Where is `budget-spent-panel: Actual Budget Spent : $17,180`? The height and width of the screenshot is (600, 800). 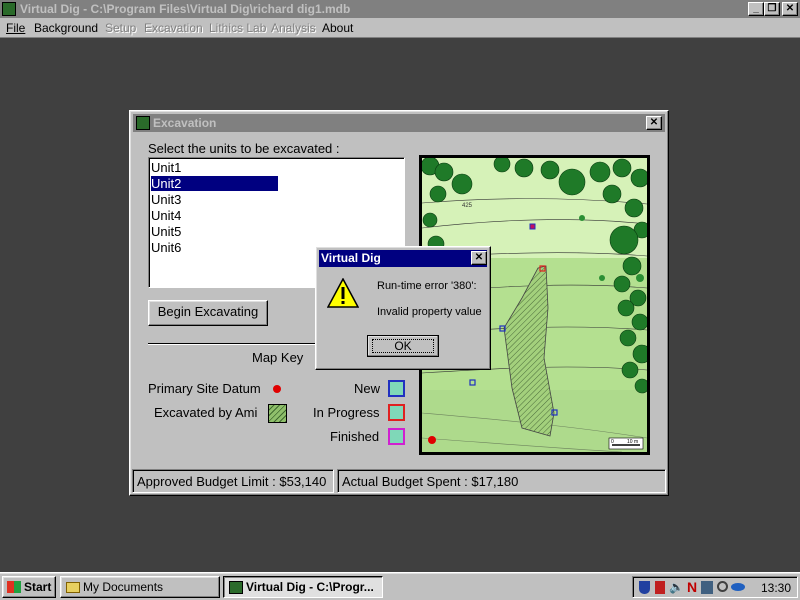 budget-spent-panel: Actual Budget Spent : $17,180 is located at coordinates (501, 481).